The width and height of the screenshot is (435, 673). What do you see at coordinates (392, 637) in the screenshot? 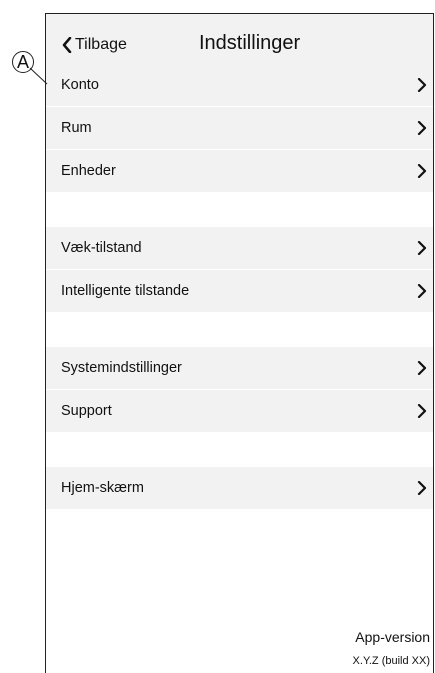
I see `app-version-label: App-version` at bounding box center [392, 637].